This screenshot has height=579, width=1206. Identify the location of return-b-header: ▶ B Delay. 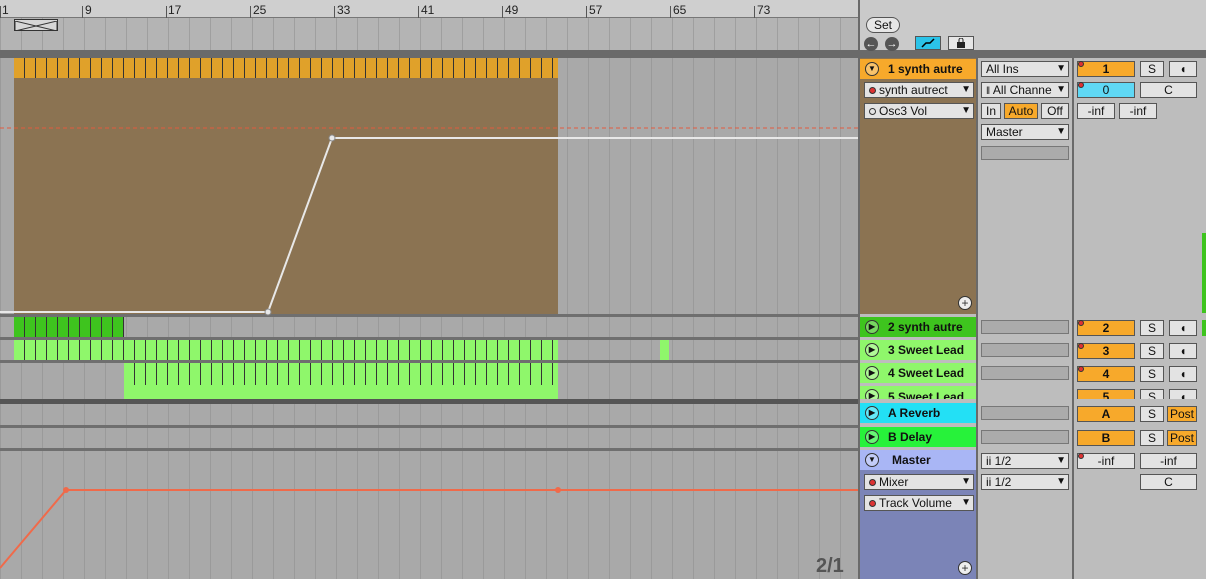
(918, 437).